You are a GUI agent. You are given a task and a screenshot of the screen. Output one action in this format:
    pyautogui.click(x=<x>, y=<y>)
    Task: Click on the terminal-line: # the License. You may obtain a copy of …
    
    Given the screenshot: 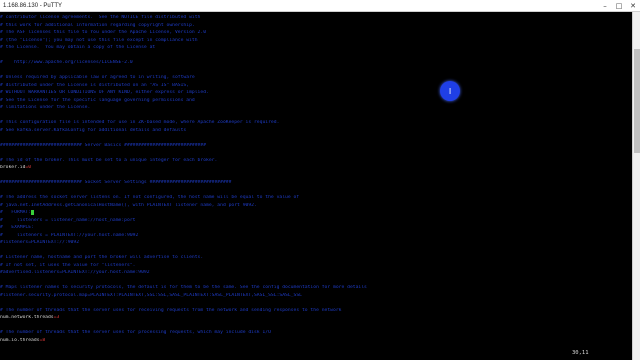 What is the action you would take?
    pyautogui.click(x=316, y=48)
    